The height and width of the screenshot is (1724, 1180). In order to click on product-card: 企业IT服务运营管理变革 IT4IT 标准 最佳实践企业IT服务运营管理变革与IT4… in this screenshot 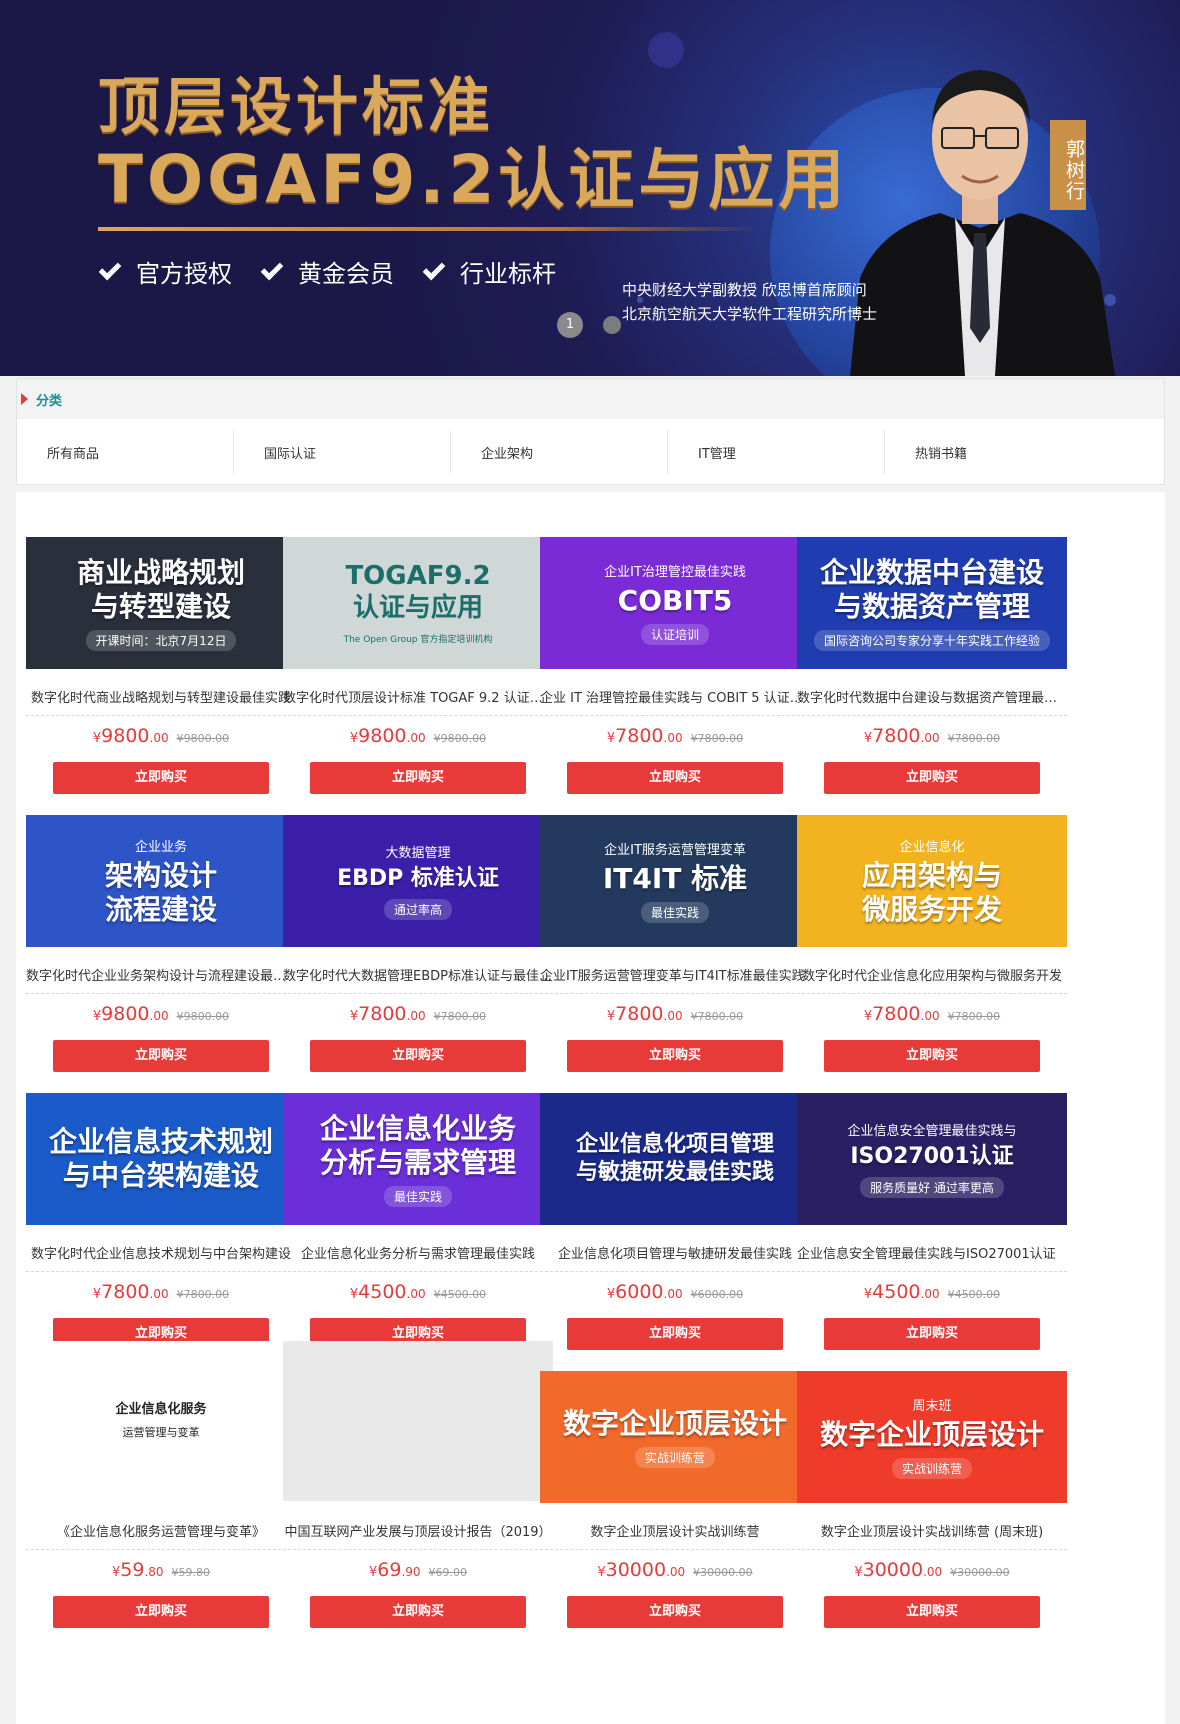, I will do `click(675, 950)`.